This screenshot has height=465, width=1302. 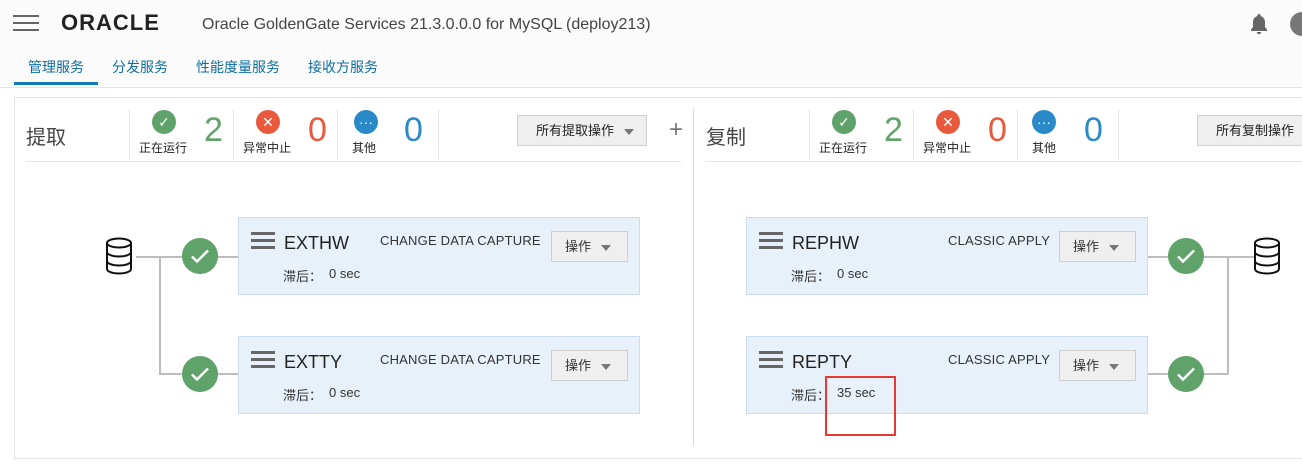 I want to click on all-replicat-actions-label: 所有复制操作, so click(x=1255, y=130).